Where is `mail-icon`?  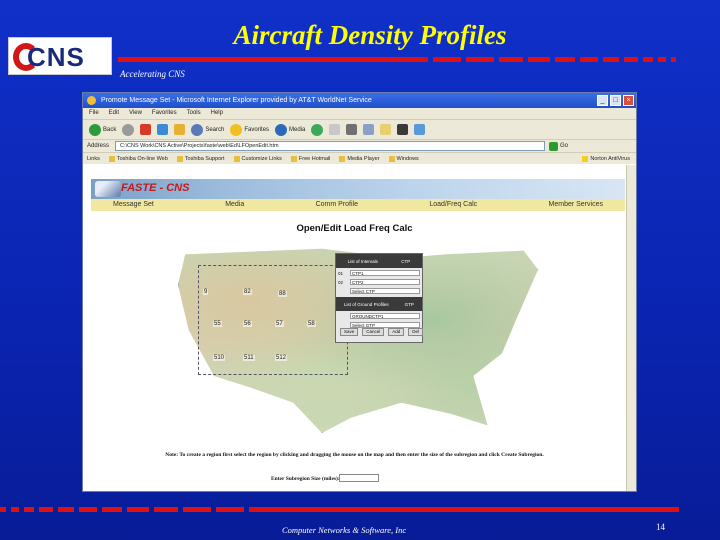
mail-icon is located at coordinates (335, 129).